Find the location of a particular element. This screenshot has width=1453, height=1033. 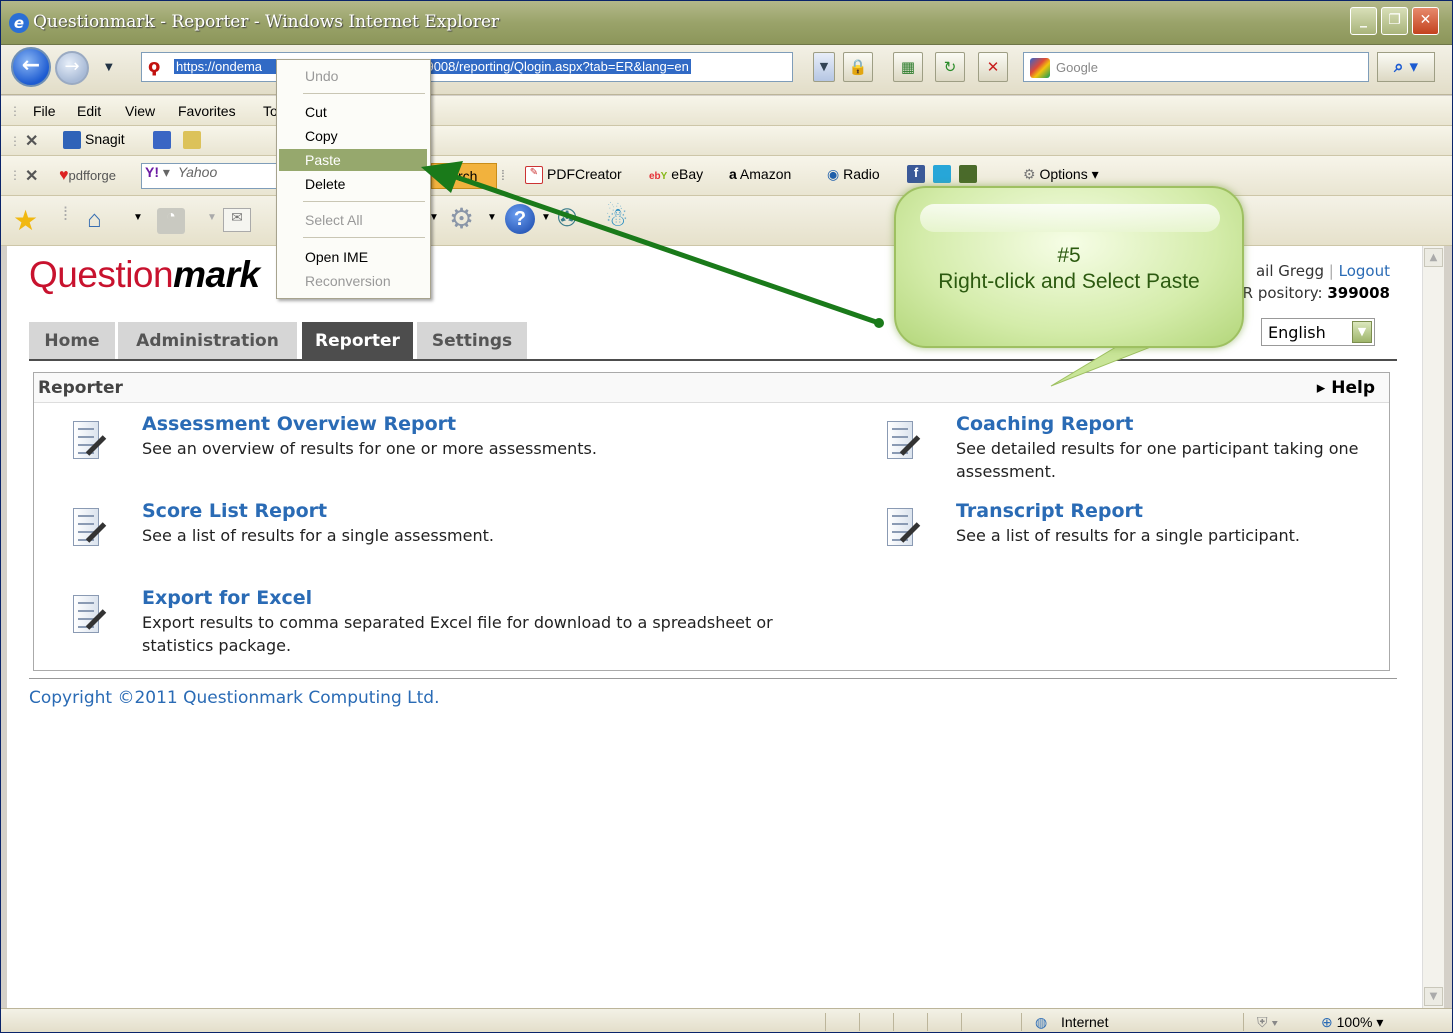

annotation-arrow is located at coordinates (666, 249).